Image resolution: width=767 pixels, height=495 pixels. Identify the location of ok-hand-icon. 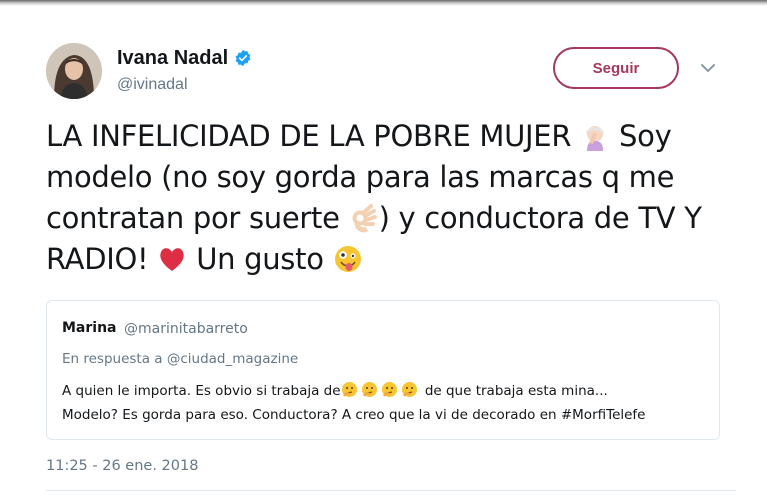
(364, 218).